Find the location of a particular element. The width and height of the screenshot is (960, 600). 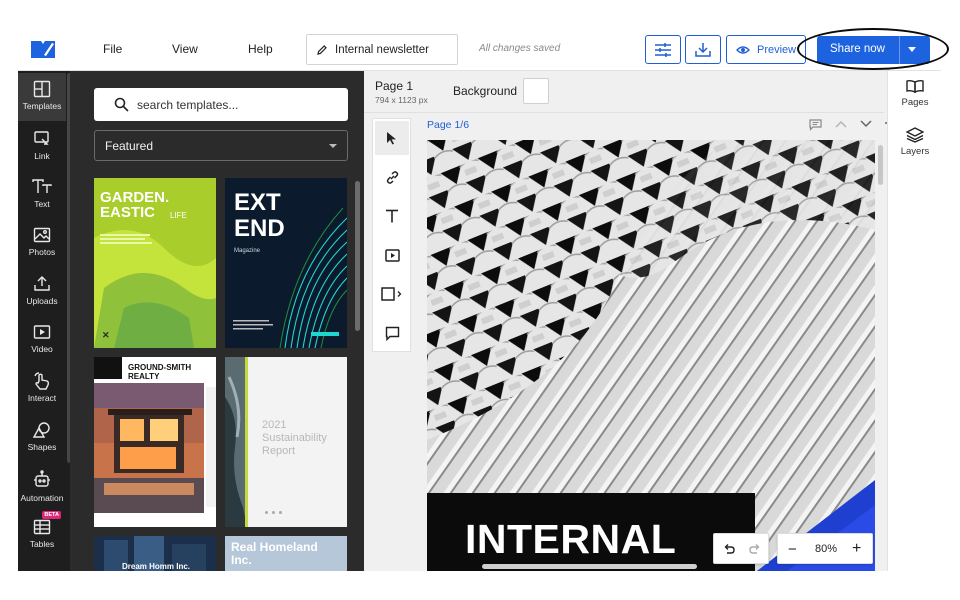

banner-title: INTERNAL is located at coordinates (570, 539).